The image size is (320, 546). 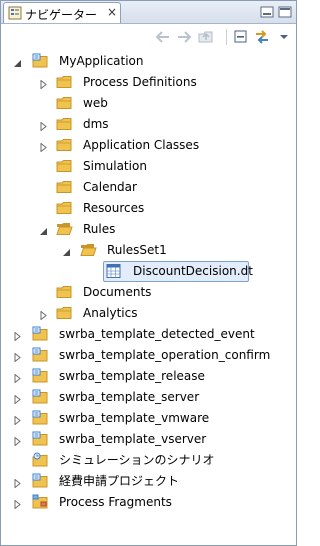 What do you see at coordinates (137, 460) in the screenshot?
I see `tree-item-label: シミュレーションのシナリオ` at bounding box center [137, 460].